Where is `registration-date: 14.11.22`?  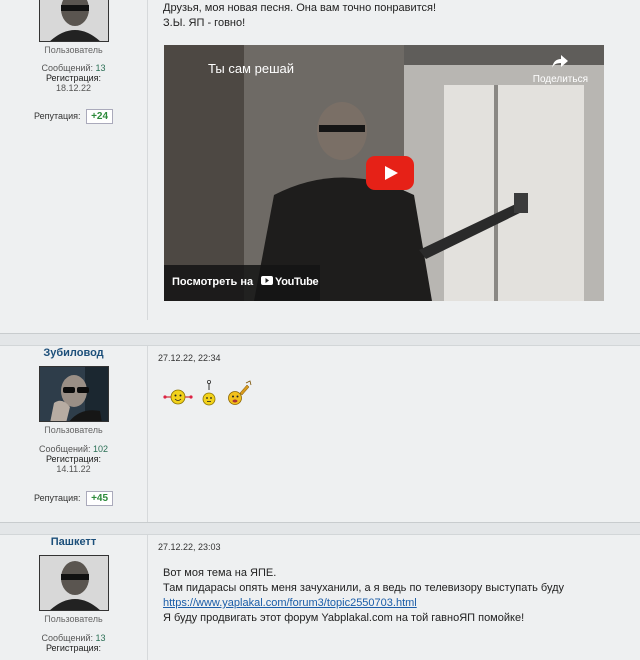
registration-date: 14.11.22 is located at coordinates (73, 469).